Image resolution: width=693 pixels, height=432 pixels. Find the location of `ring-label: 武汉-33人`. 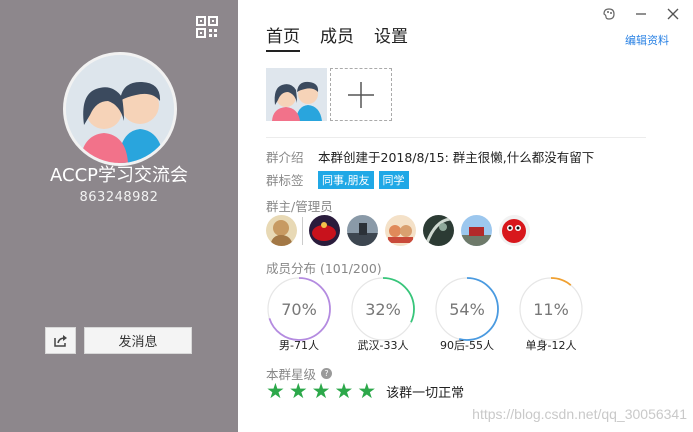

ring-label: 武汉-33人 is located at coordinates (383, 345).